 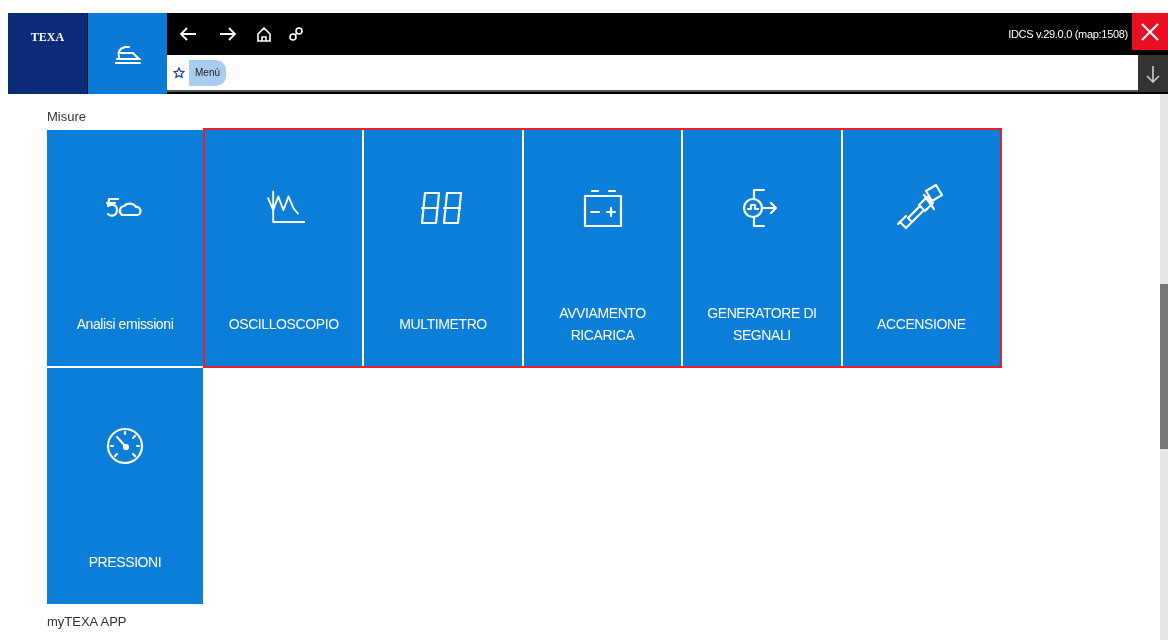 I want to click on section-heading: Misure, so click(x=67, y=117).